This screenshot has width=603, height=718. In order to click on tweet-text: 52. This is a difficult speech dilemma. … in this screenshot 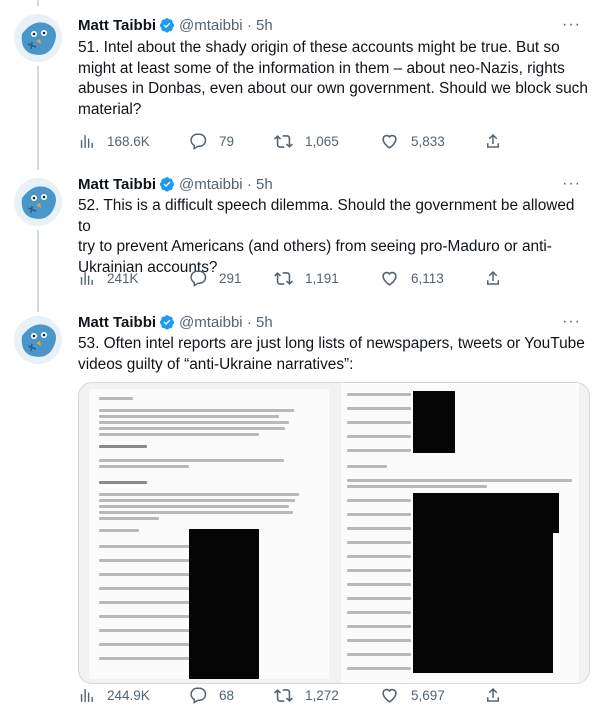, I will do `click(333, 237)`.